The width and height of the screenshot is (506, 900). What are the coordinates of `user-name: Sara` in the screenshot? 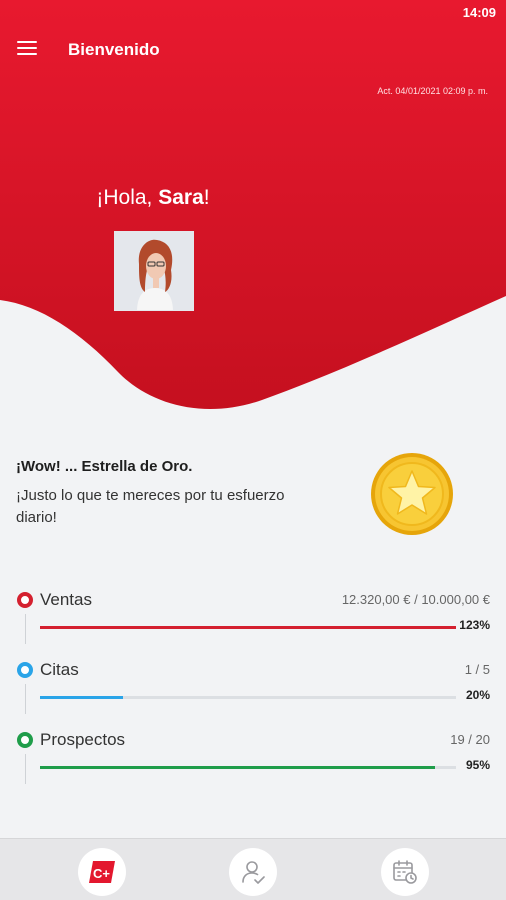 It's located at (181, 197).